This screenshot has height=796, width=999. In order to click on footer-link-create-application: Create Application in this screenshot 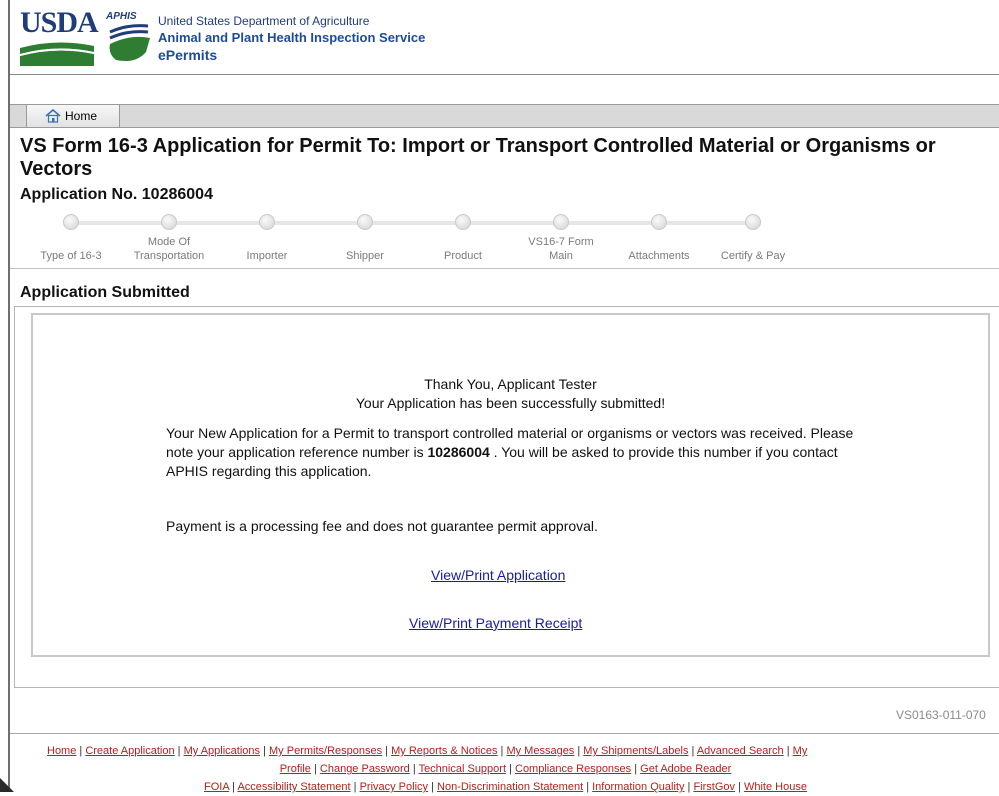, I will do `click(129, 751)`.